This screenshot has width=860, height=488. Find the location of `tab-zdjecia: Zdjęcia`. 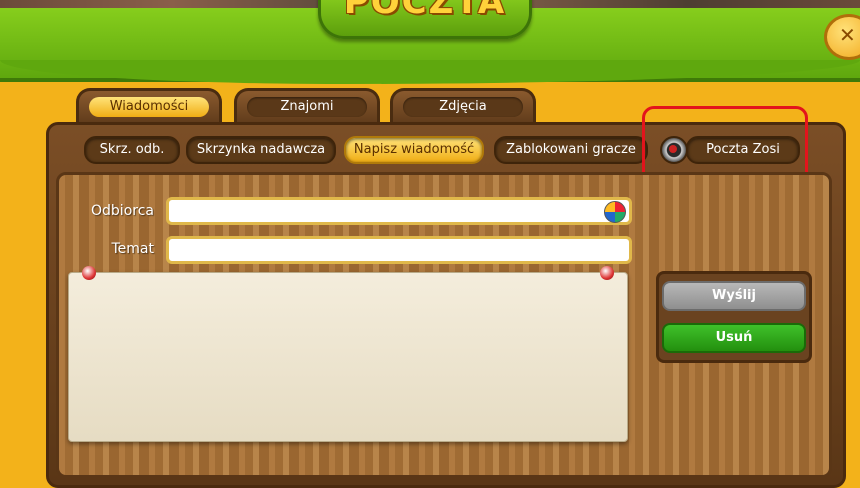

tab-zdjecia: Zdjęcia is located at coordinates (463, 106).